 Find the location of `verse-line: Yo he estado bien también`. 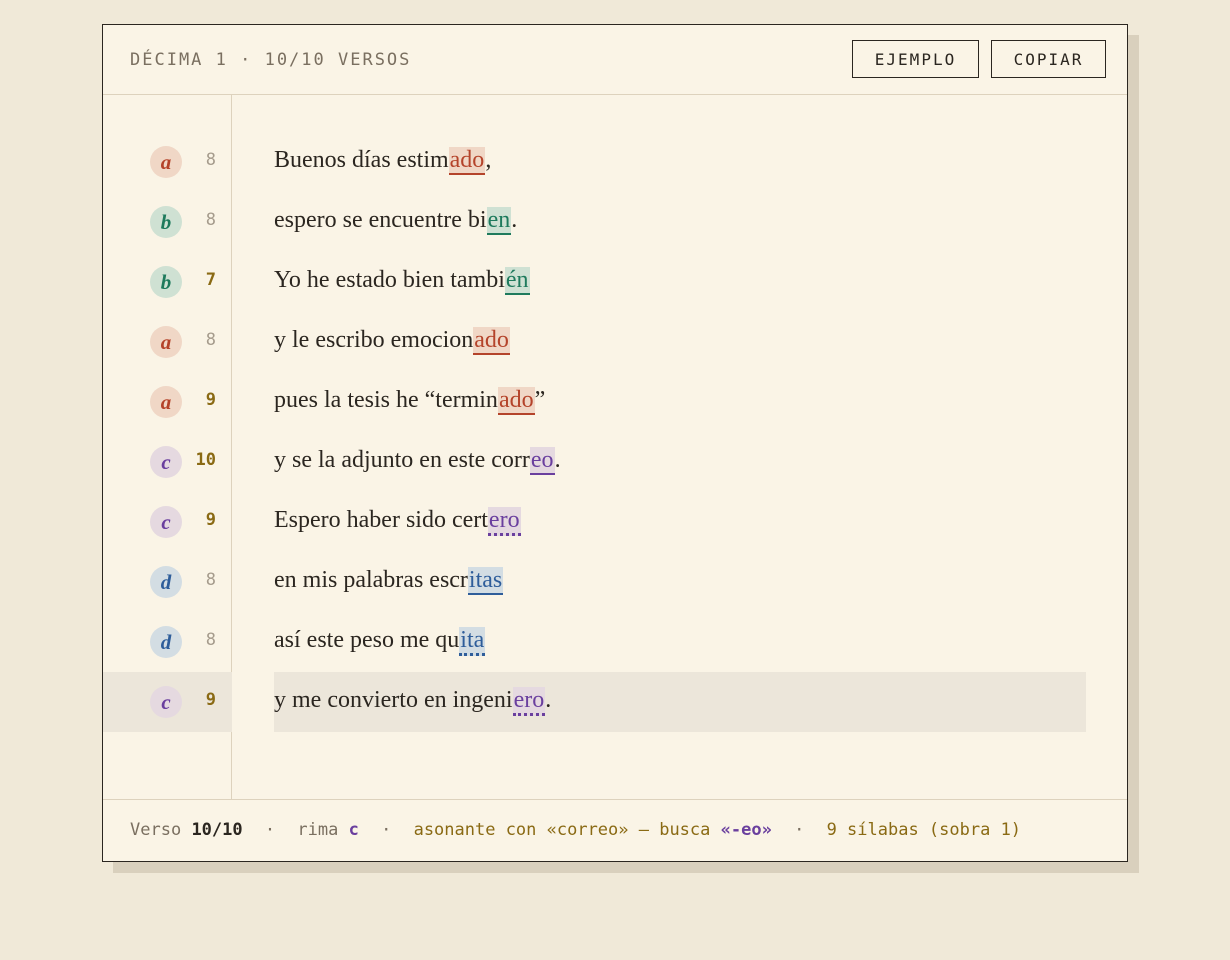

verse-line: Yo he estado bien también is located at coordinates (680, 282).